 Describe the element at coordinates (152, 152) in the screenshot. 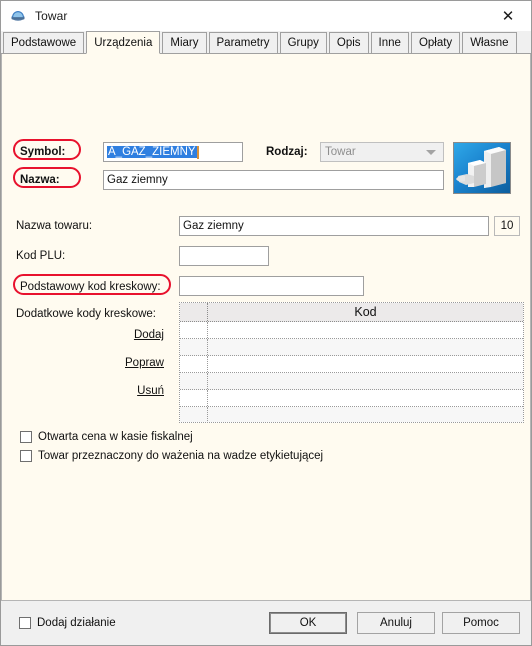

I see `symbol-input-value: A_GAZ_ZIEMNY` at that location.